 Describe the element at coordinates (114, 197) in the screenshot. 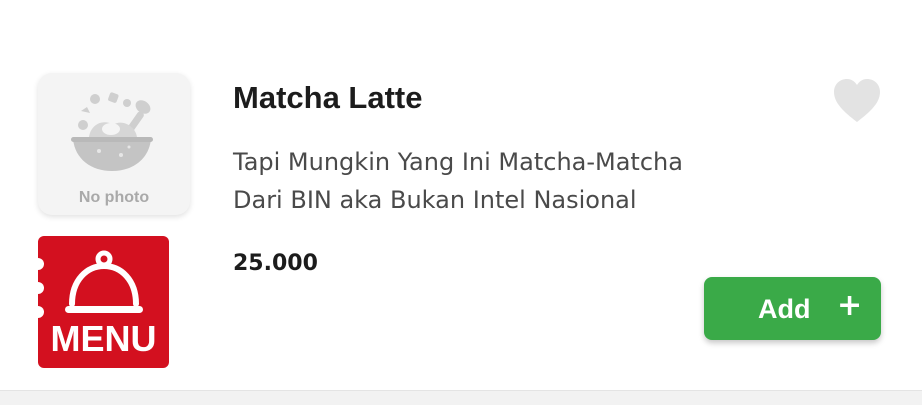

I see `no-photo-label: No photo` at that location.